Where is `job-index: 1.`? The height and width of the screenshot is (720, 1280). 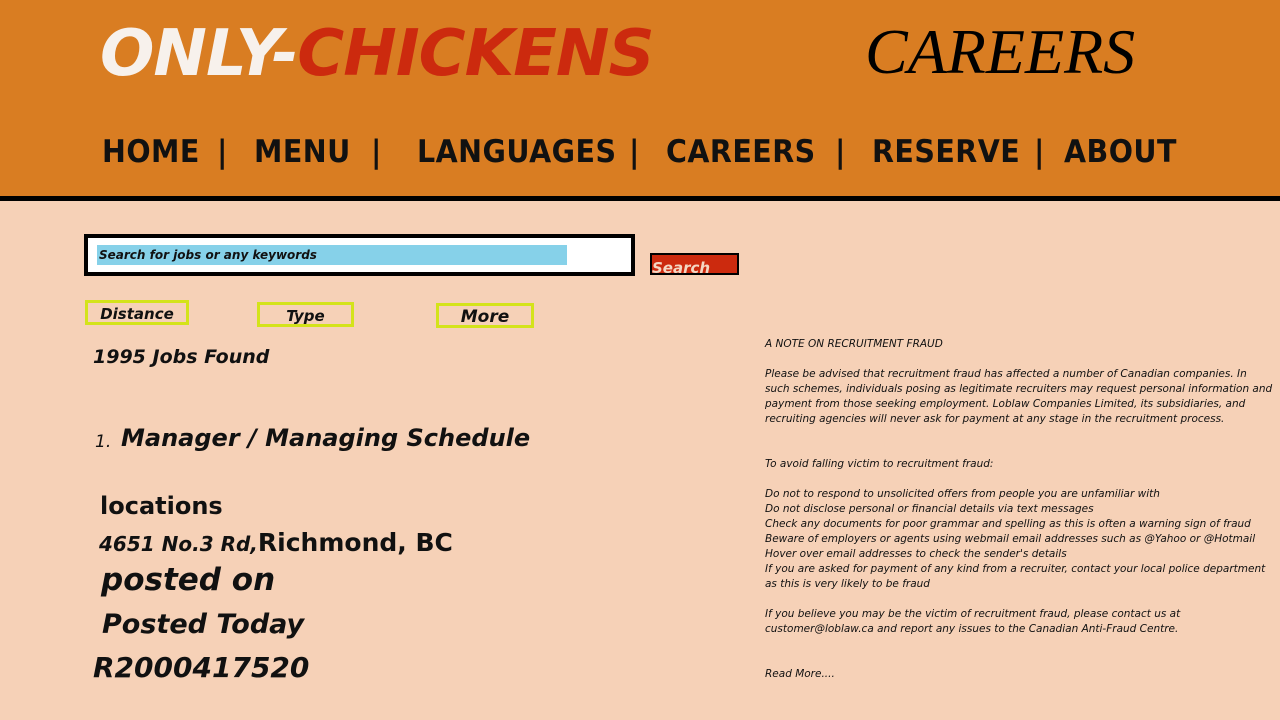 job-index: 1. is located at coordinates (103, 442).